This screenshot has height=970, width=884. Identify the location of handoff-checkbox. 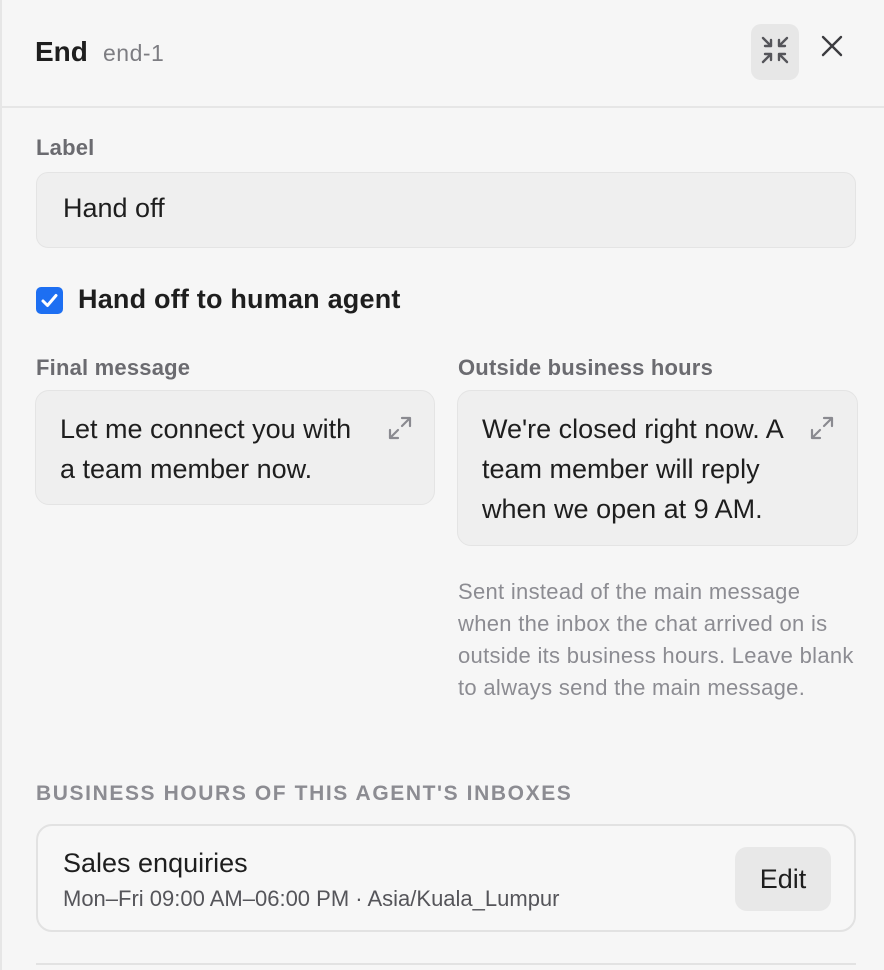
(49, 300).